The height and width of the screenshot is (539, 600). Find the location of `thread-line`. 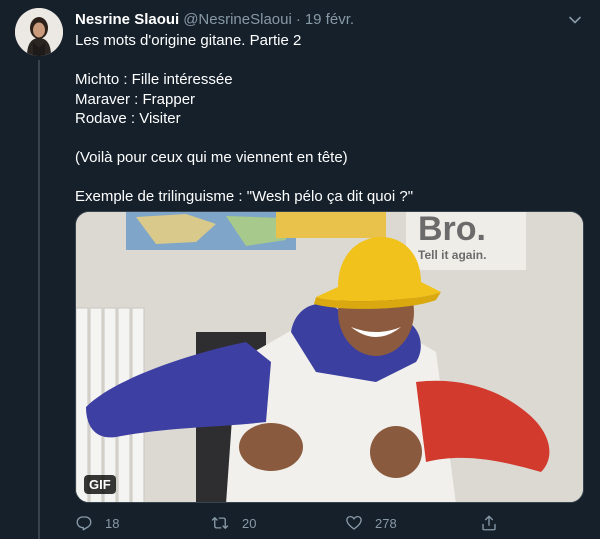

thread-line is located at coordinates (39, 299).